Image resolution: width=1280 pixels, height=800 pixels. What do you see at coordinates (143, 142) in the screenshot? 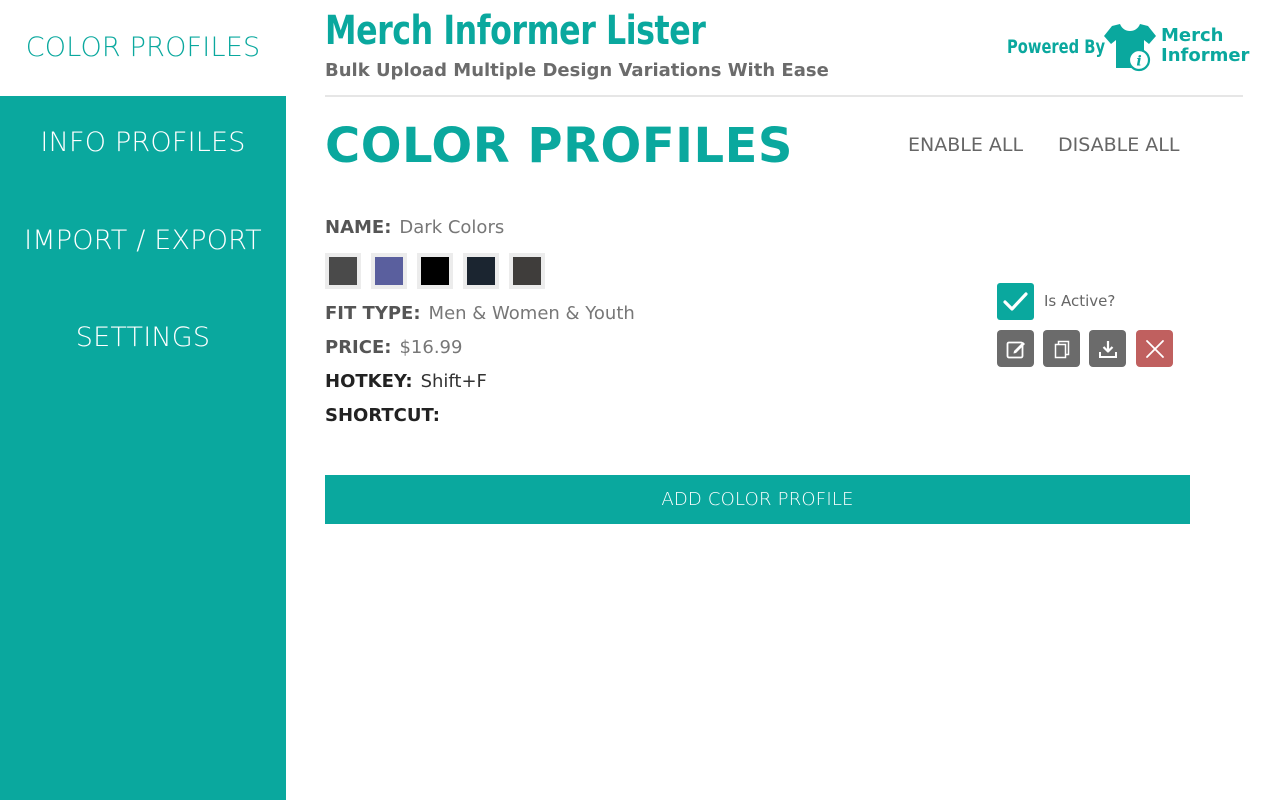
I see `sidebar-item-info-profiles: INFO PROFILES` at bounding box center [143, 142].